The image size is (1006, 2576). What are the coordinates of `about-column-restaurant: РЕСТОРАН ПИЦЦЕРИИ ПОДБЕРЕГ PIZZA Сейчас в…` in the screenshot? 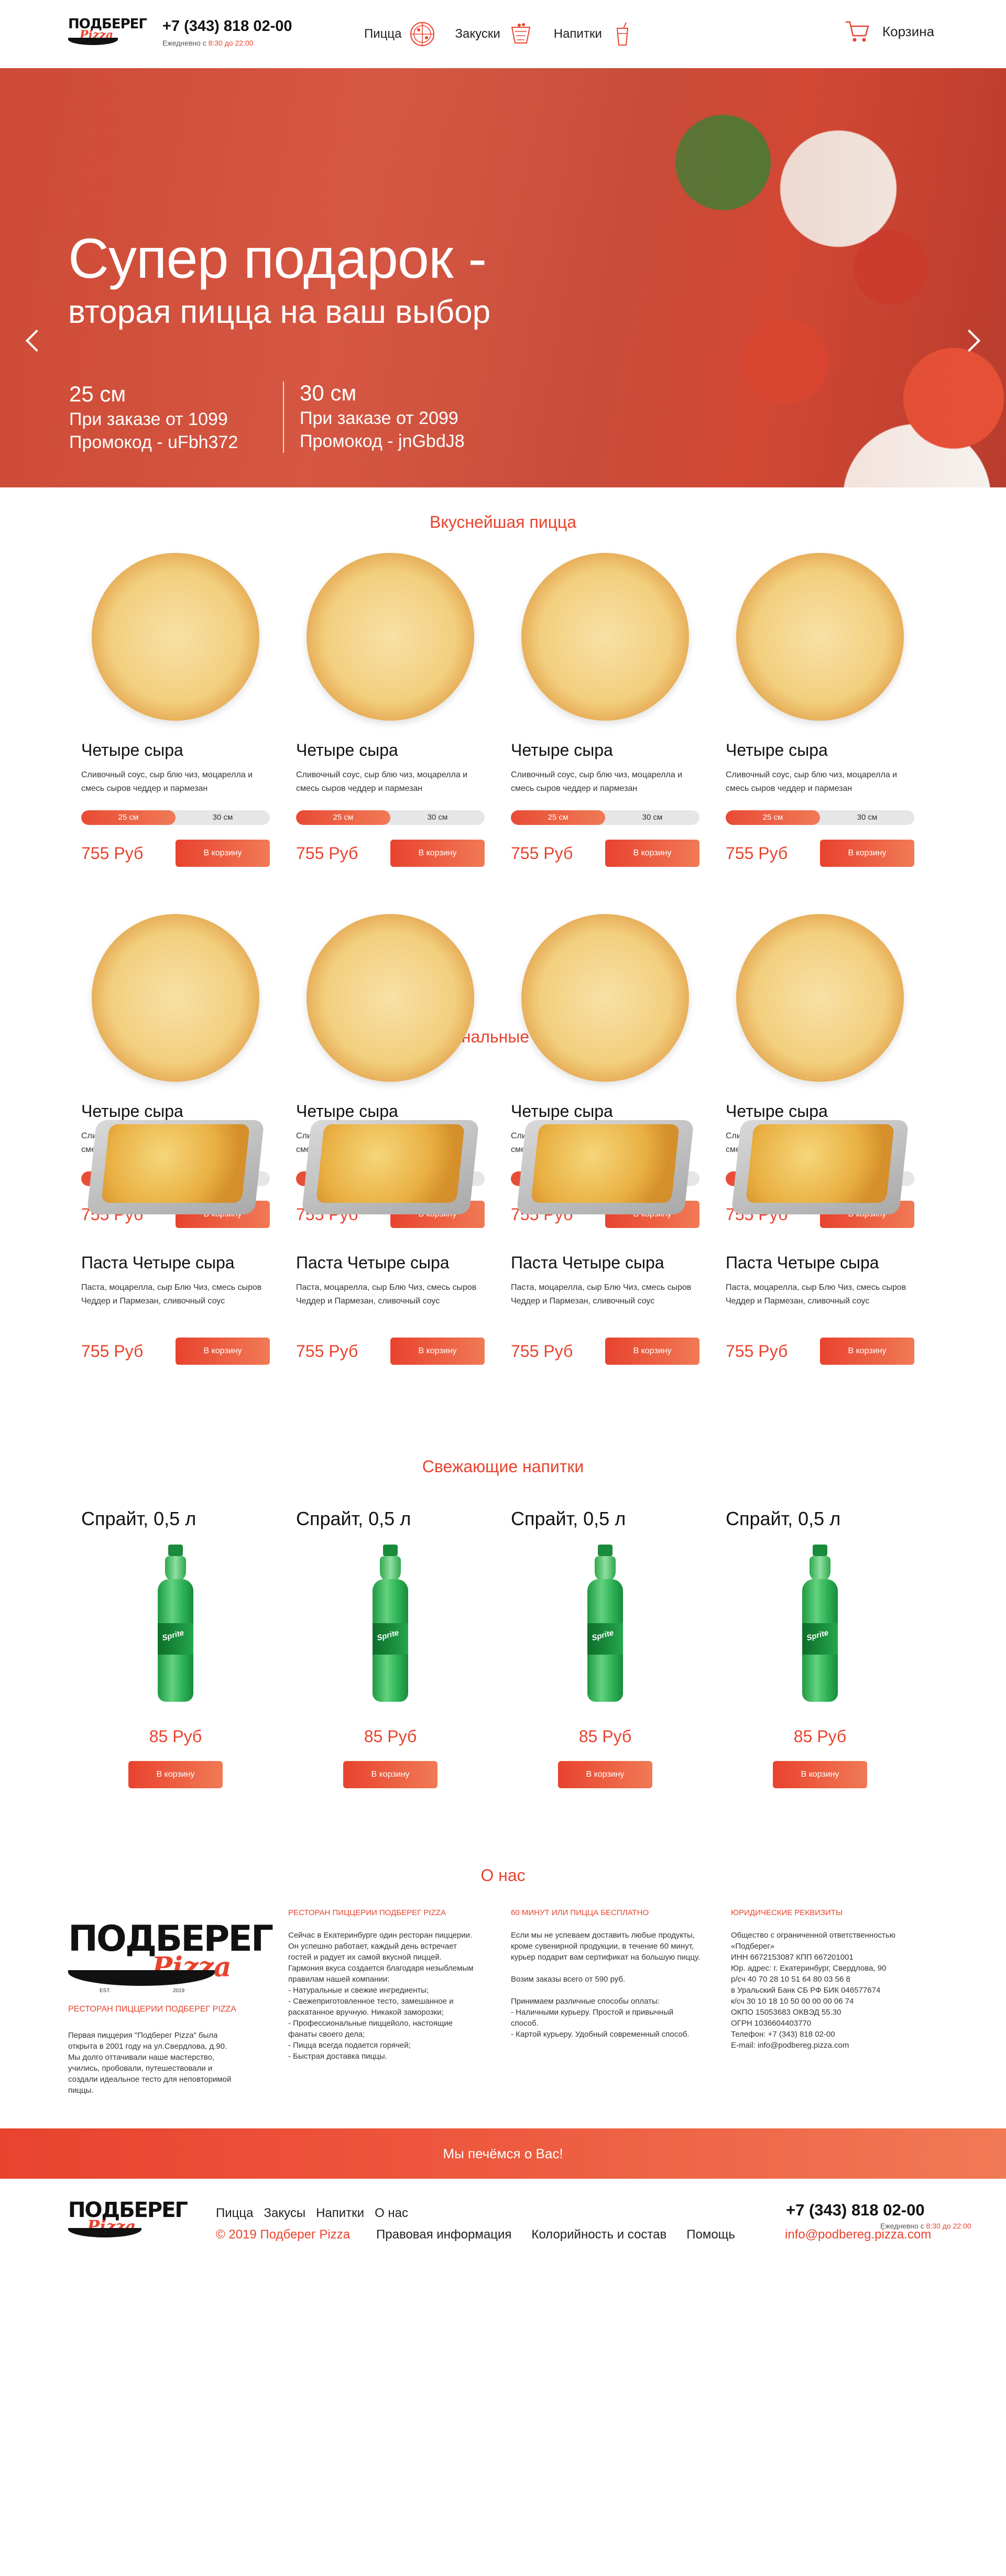 It's located at (385, 1984).